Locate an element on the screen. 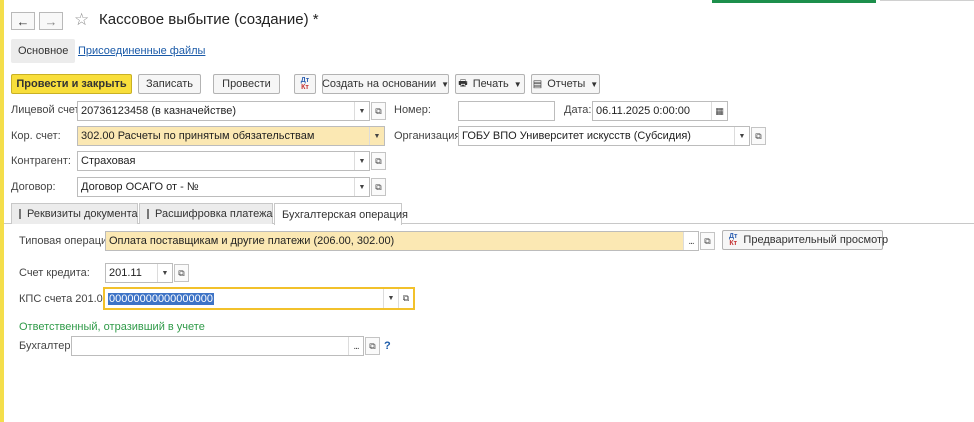 The height and width of the screenshot is (422, 974). tab-payment-breakdown: Расшифровка платежа is located at coordinates (206, 213).